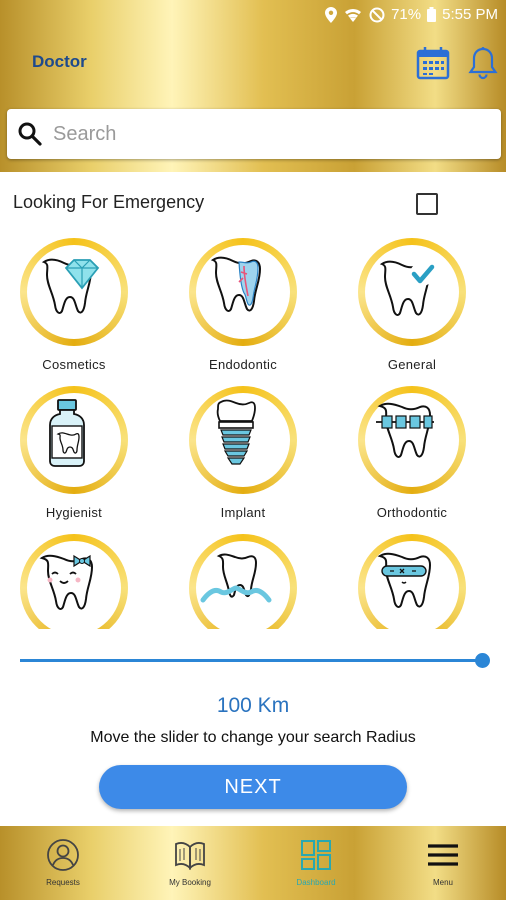 The image size is (506, 900). I want to click on wifi-icon, so click(353, 15).